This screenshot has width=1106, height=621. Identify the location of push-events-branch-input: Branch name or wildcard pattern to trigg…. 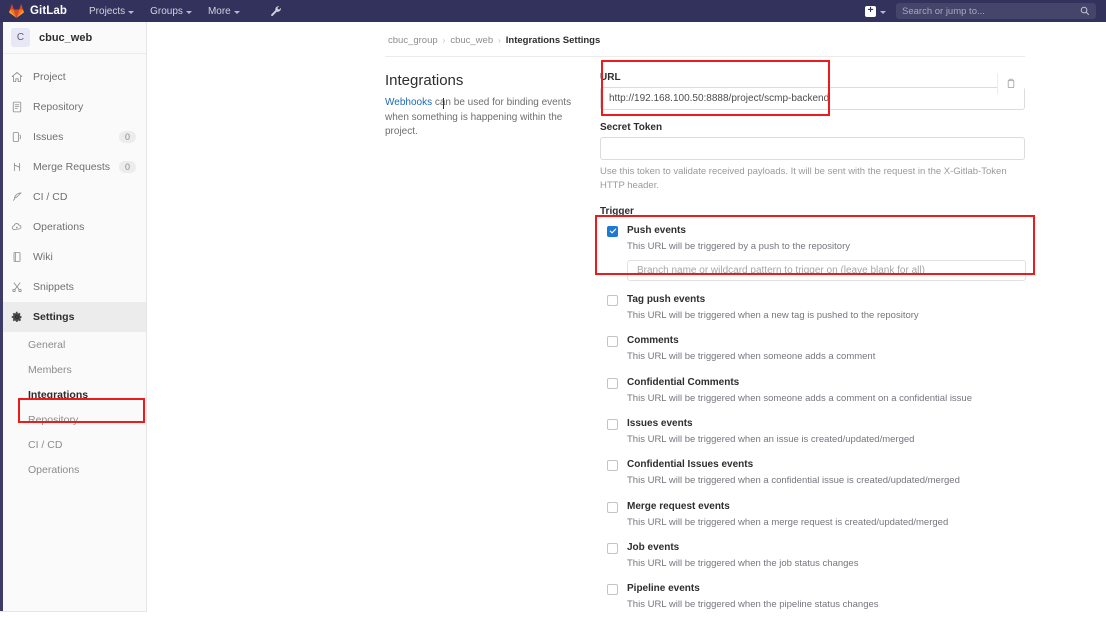
(826, 270).